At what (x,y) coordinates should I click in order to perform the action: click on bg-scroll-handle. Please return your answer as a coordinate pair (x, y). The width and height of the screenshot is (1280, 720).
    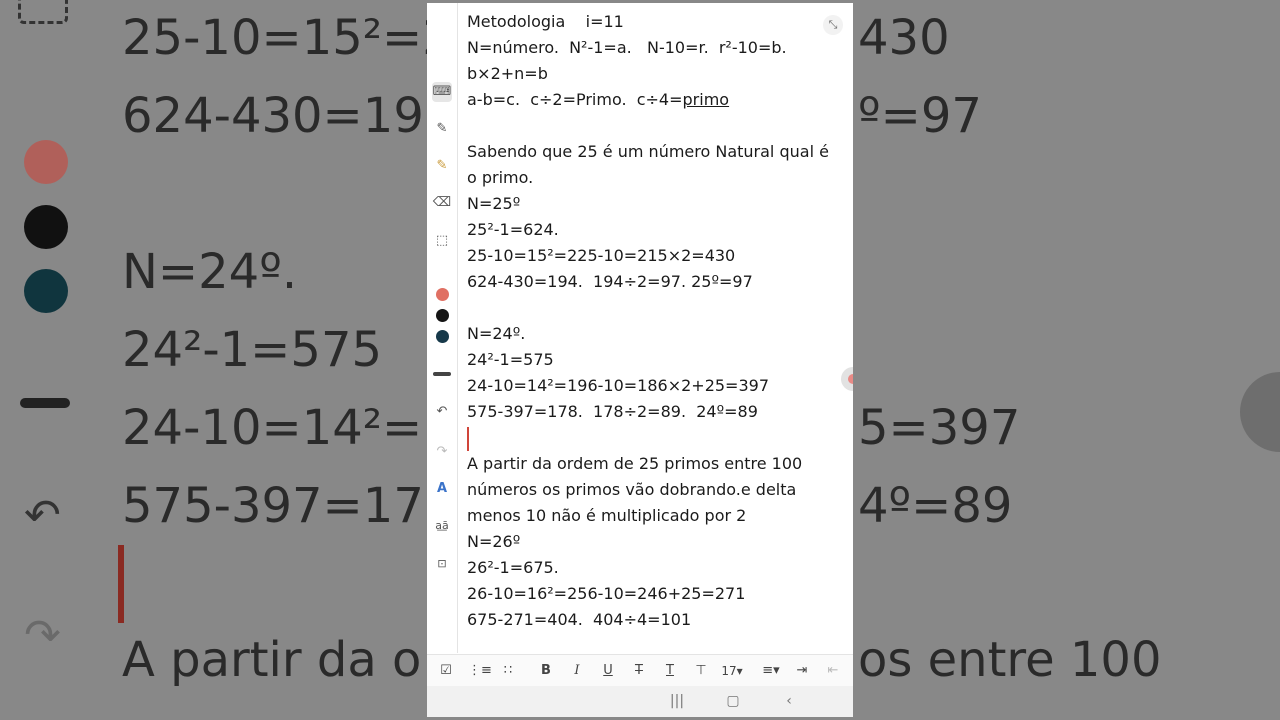
    Looking at the image, I should click on (1260, 412).